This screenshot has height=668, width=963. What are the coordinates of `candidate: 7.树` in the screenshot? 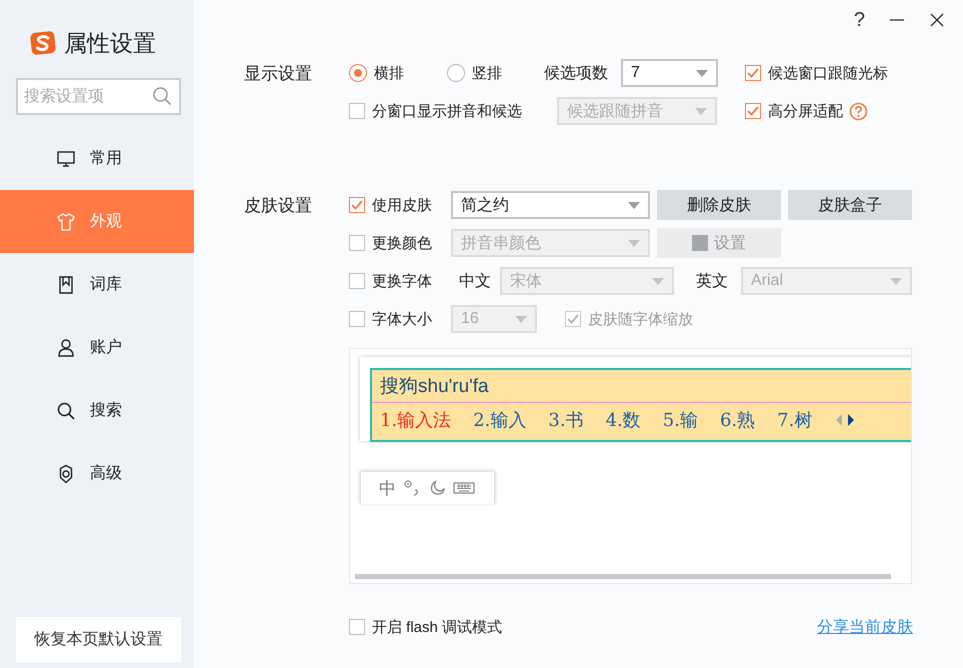 It's located at (794, 420).